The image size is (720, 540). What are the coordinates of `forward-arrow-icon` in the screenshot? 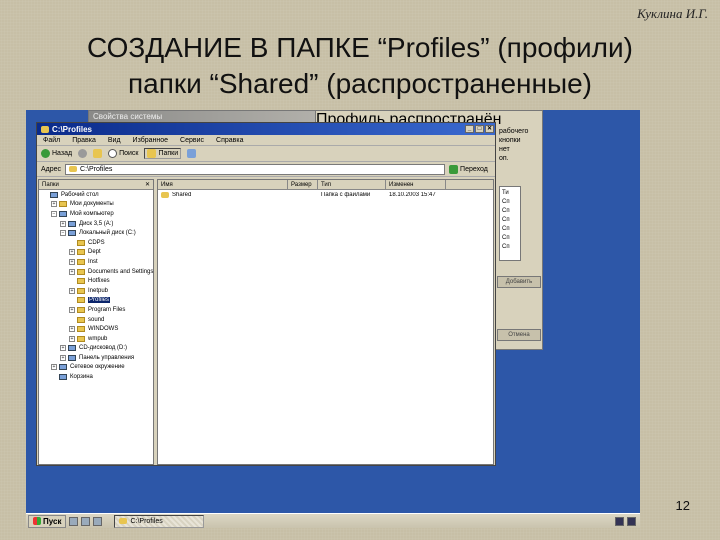 It's located at (83, 153).